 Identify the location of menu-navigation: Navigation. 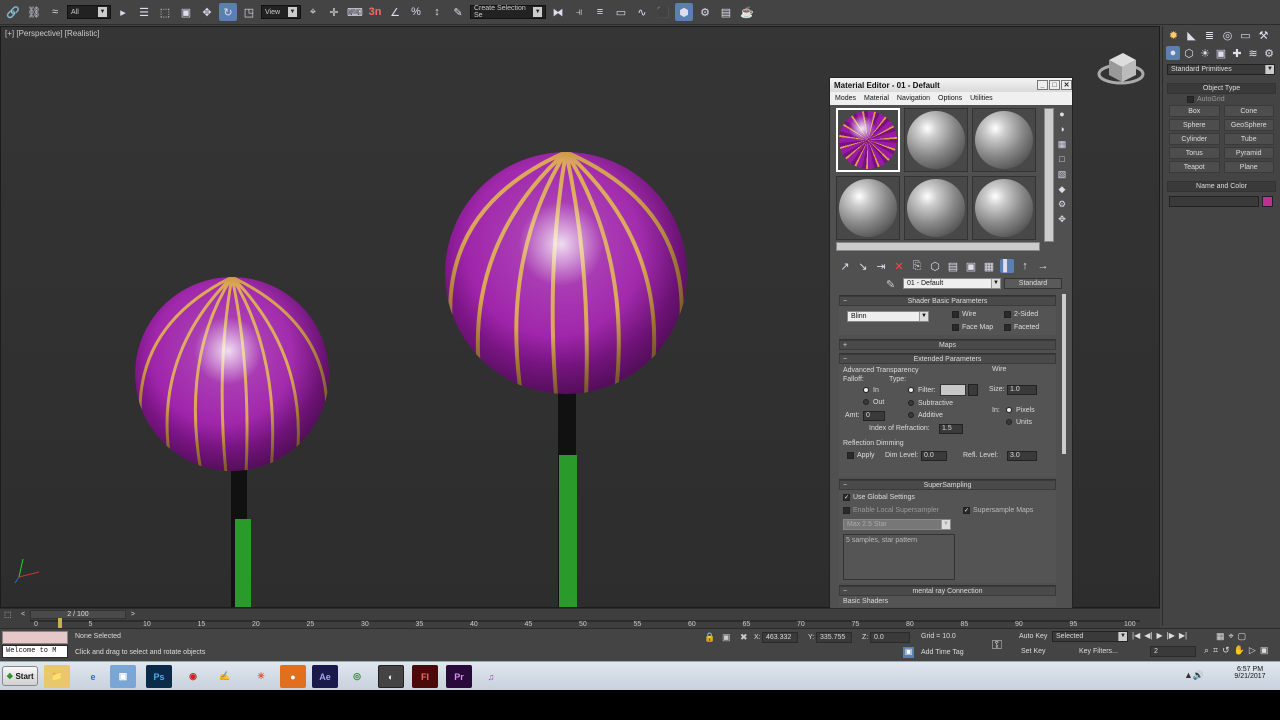
(913, 98).